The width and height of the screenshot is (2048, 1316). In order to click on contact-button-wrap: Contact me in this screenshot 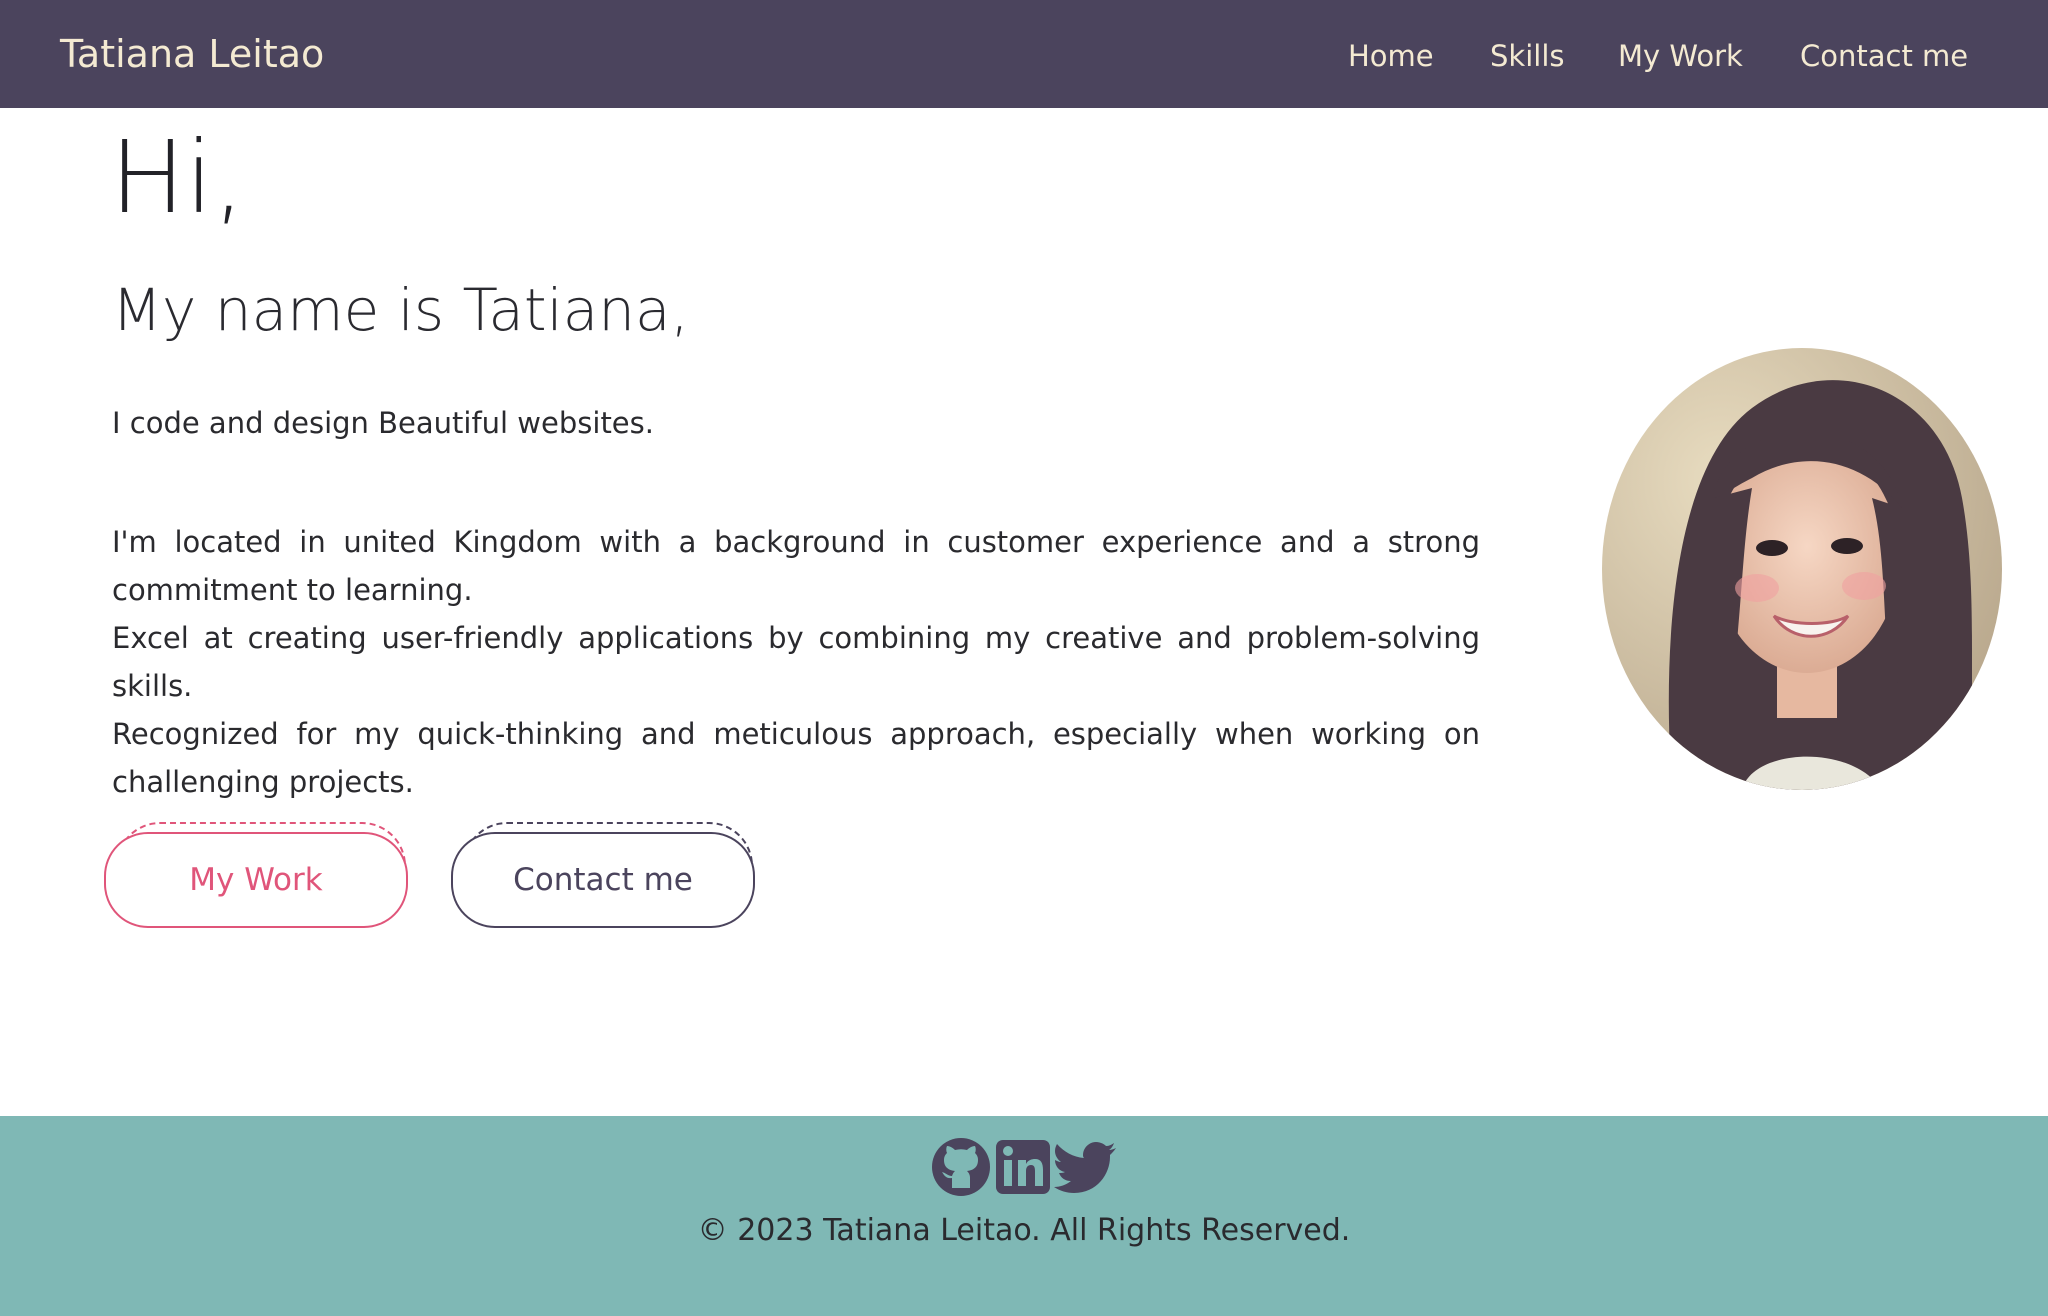, I will do `click(606, 876)`.